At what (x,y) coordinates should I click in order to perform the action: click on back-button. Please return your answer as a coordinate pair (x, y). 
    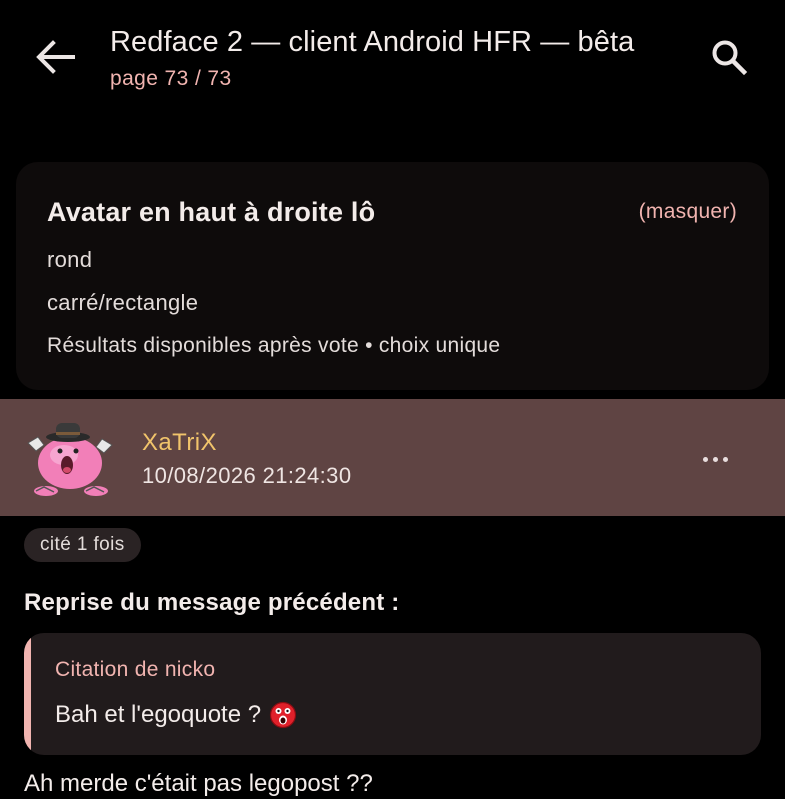
    Looking at the image, I should click on (55, 57).